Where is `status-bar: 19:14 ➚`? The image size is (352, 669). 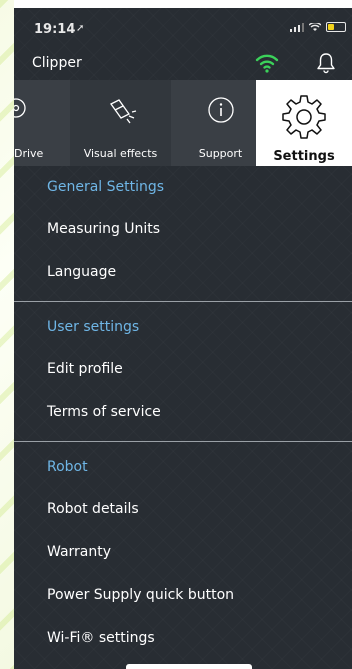 status-bar: 19:14 ➚ is located at coordinates (183, 26).